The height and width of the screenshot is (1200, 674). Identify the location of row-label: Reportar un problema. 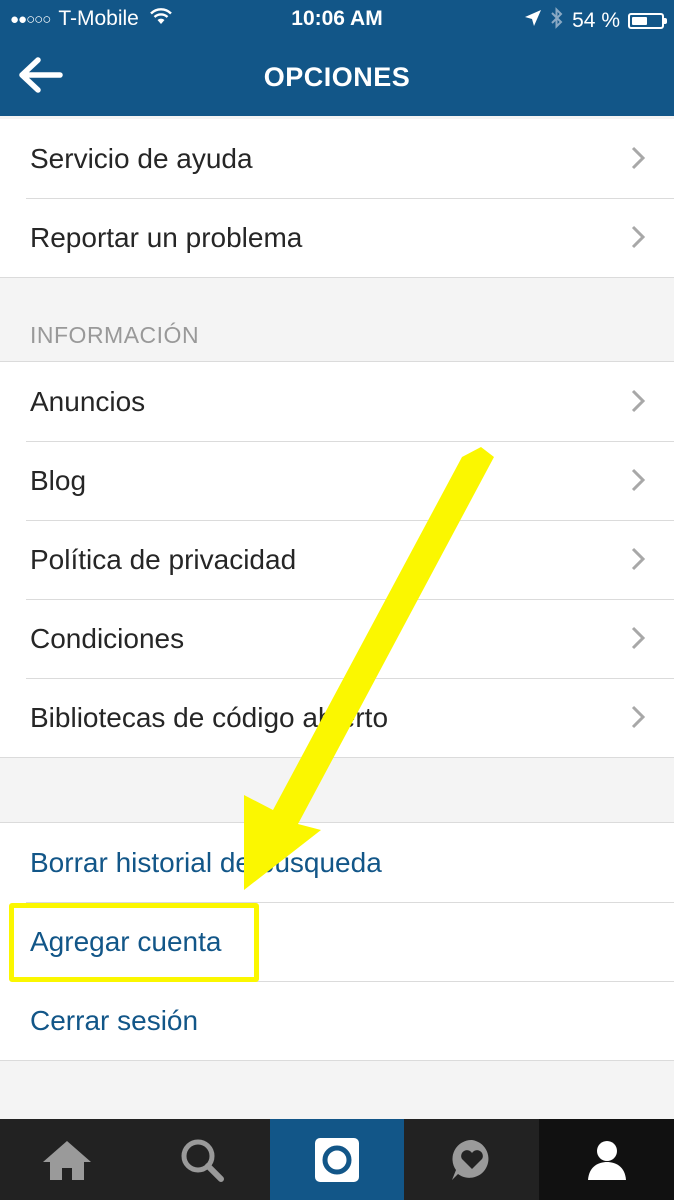
(166, 237).